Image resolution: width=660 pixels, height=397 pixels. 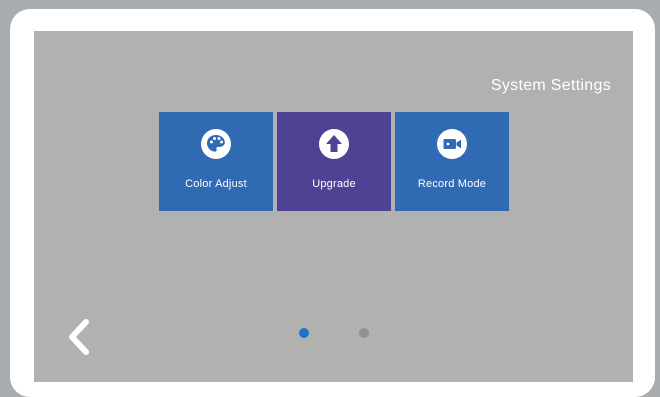 I want to click on video-camera-icon, so click(x=452, y=144).